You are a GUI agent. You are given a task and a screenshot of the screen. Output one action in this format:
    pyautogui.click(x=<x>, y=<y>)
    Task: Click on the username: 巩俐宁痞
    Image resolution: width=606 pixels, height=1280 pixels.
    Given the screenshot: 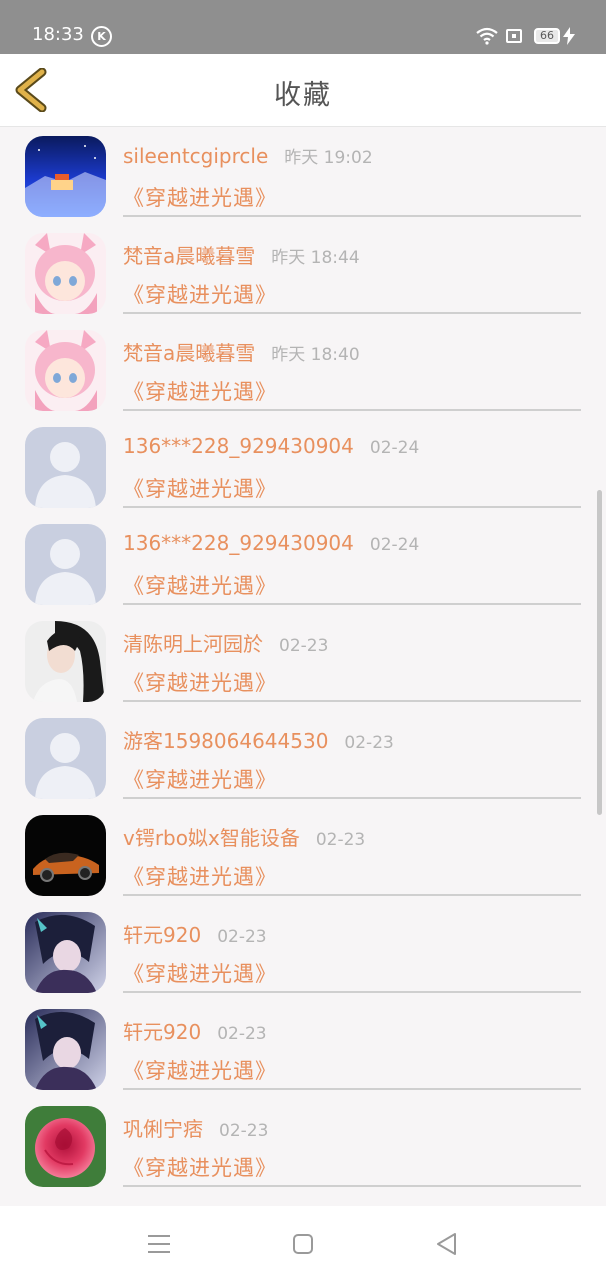 What is the action you would take?
    pyautogui.click(x=163, y=1129)
    